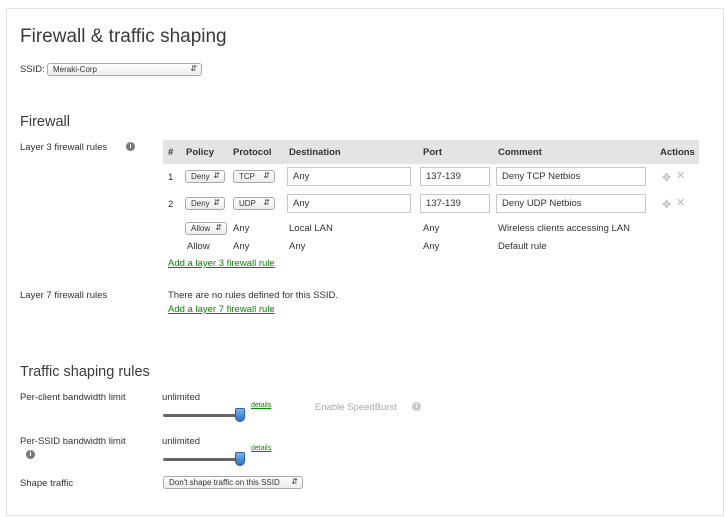 Image resolution: width=726 pixels, height=517 pixels. I want to click on default-rule-port: Any, so click(431, 246).